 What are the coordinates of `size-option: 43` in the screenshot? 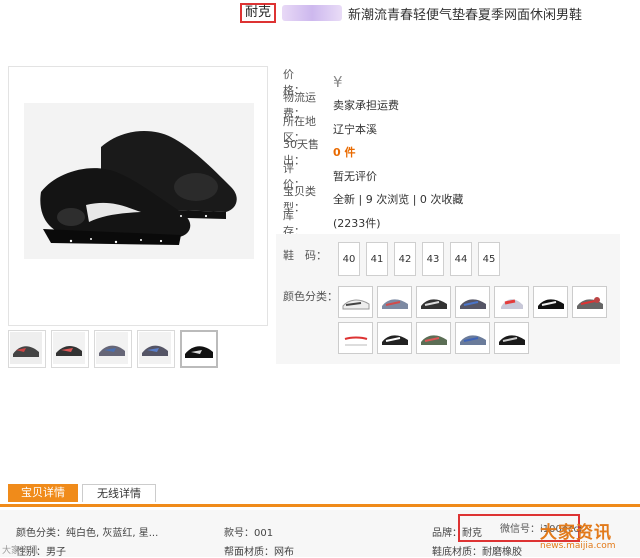 It's located at (433, 259).